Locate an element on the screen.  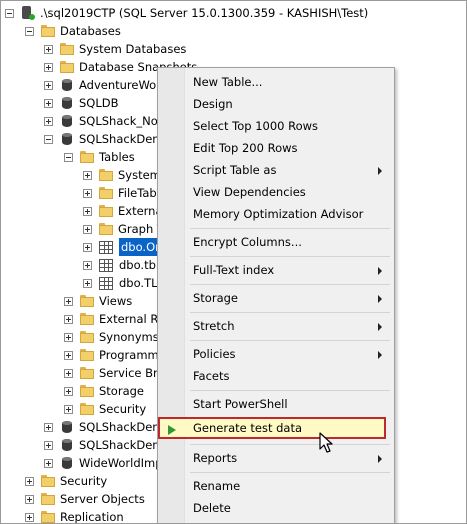
menu-separator is located at coordinates (290, 340).